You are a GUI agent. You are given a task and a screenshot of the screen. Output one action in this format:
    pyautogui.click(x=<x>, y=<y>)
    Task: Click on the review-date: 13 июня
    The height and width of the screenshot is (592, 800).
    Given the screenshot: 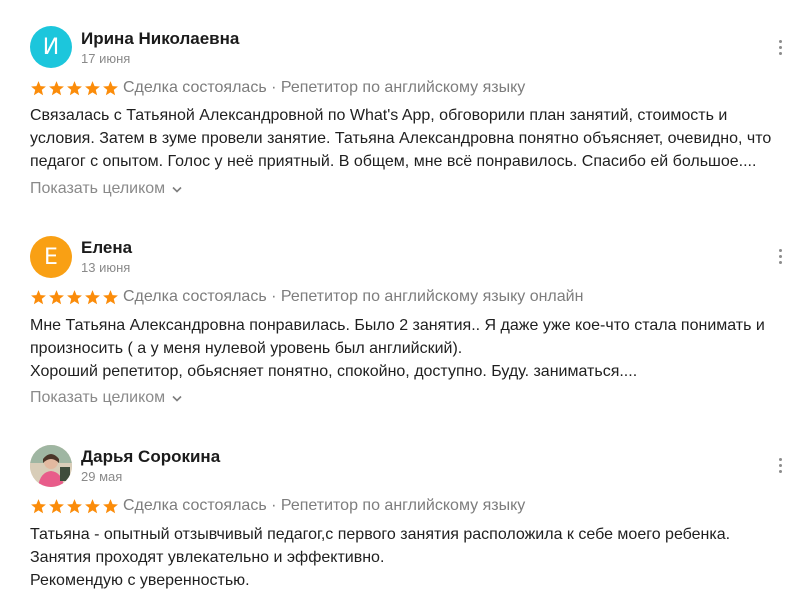 What is the action you would take?
    pyautogui.click(x=106, y=267)
    